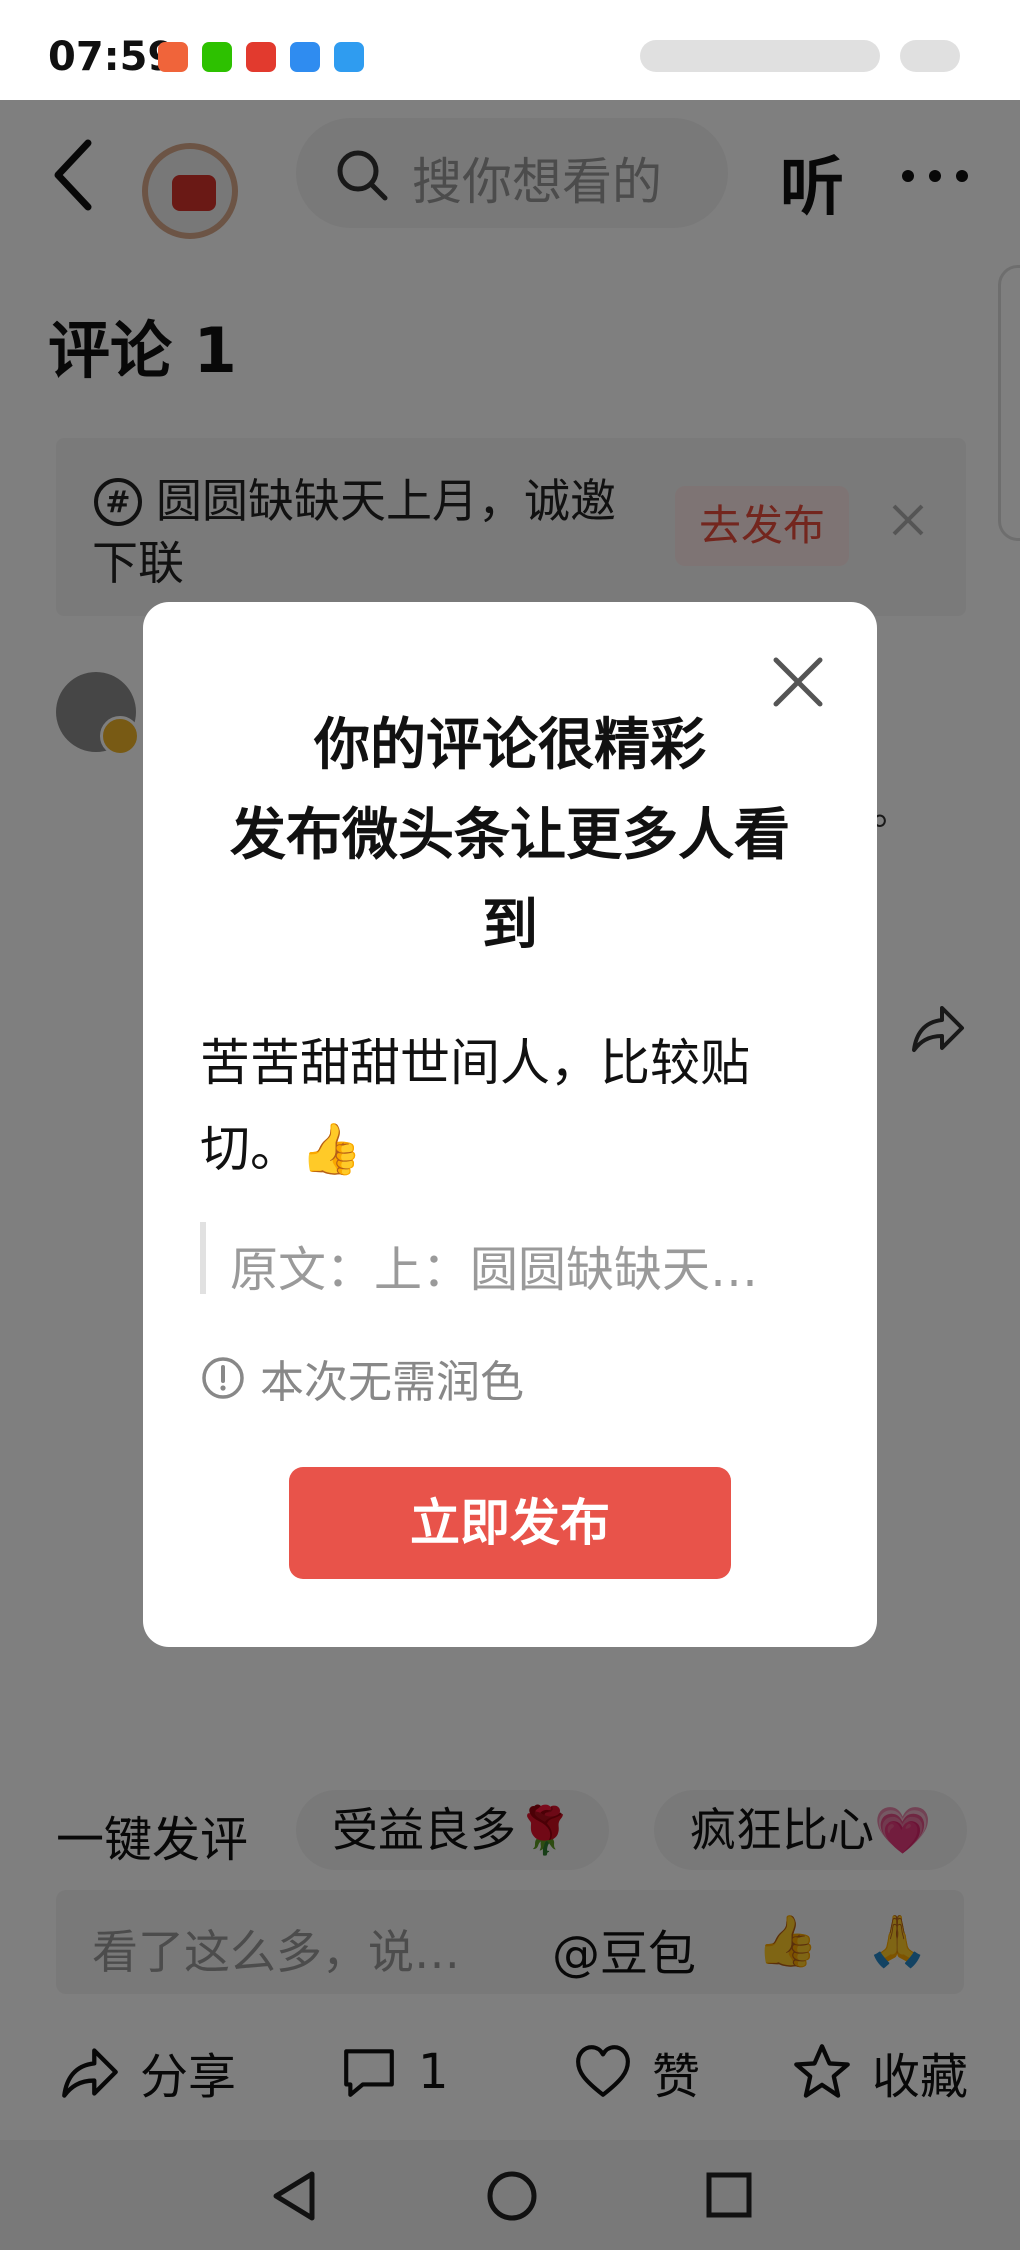  Describe the element at coordinates (510, 925) in the screenshot. I see `dialog-title-line3: 到` at that location.